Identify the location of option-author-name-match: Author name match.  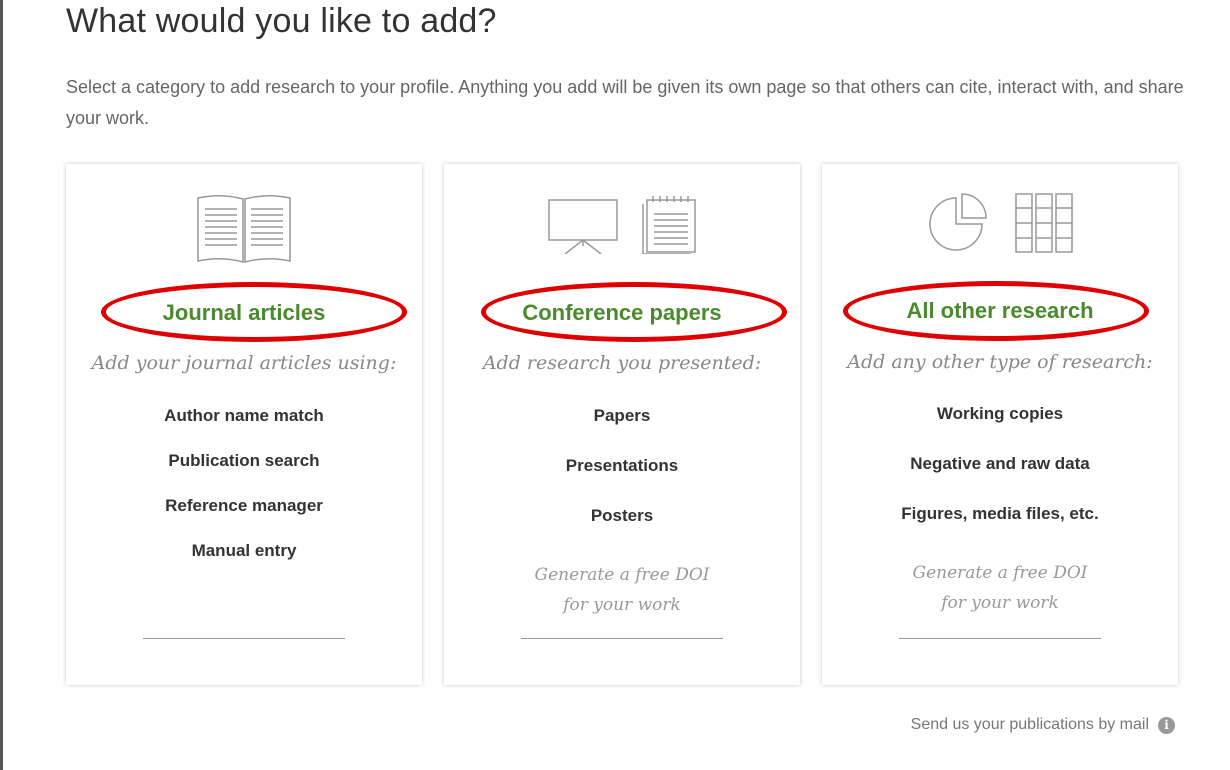
(244, 416).